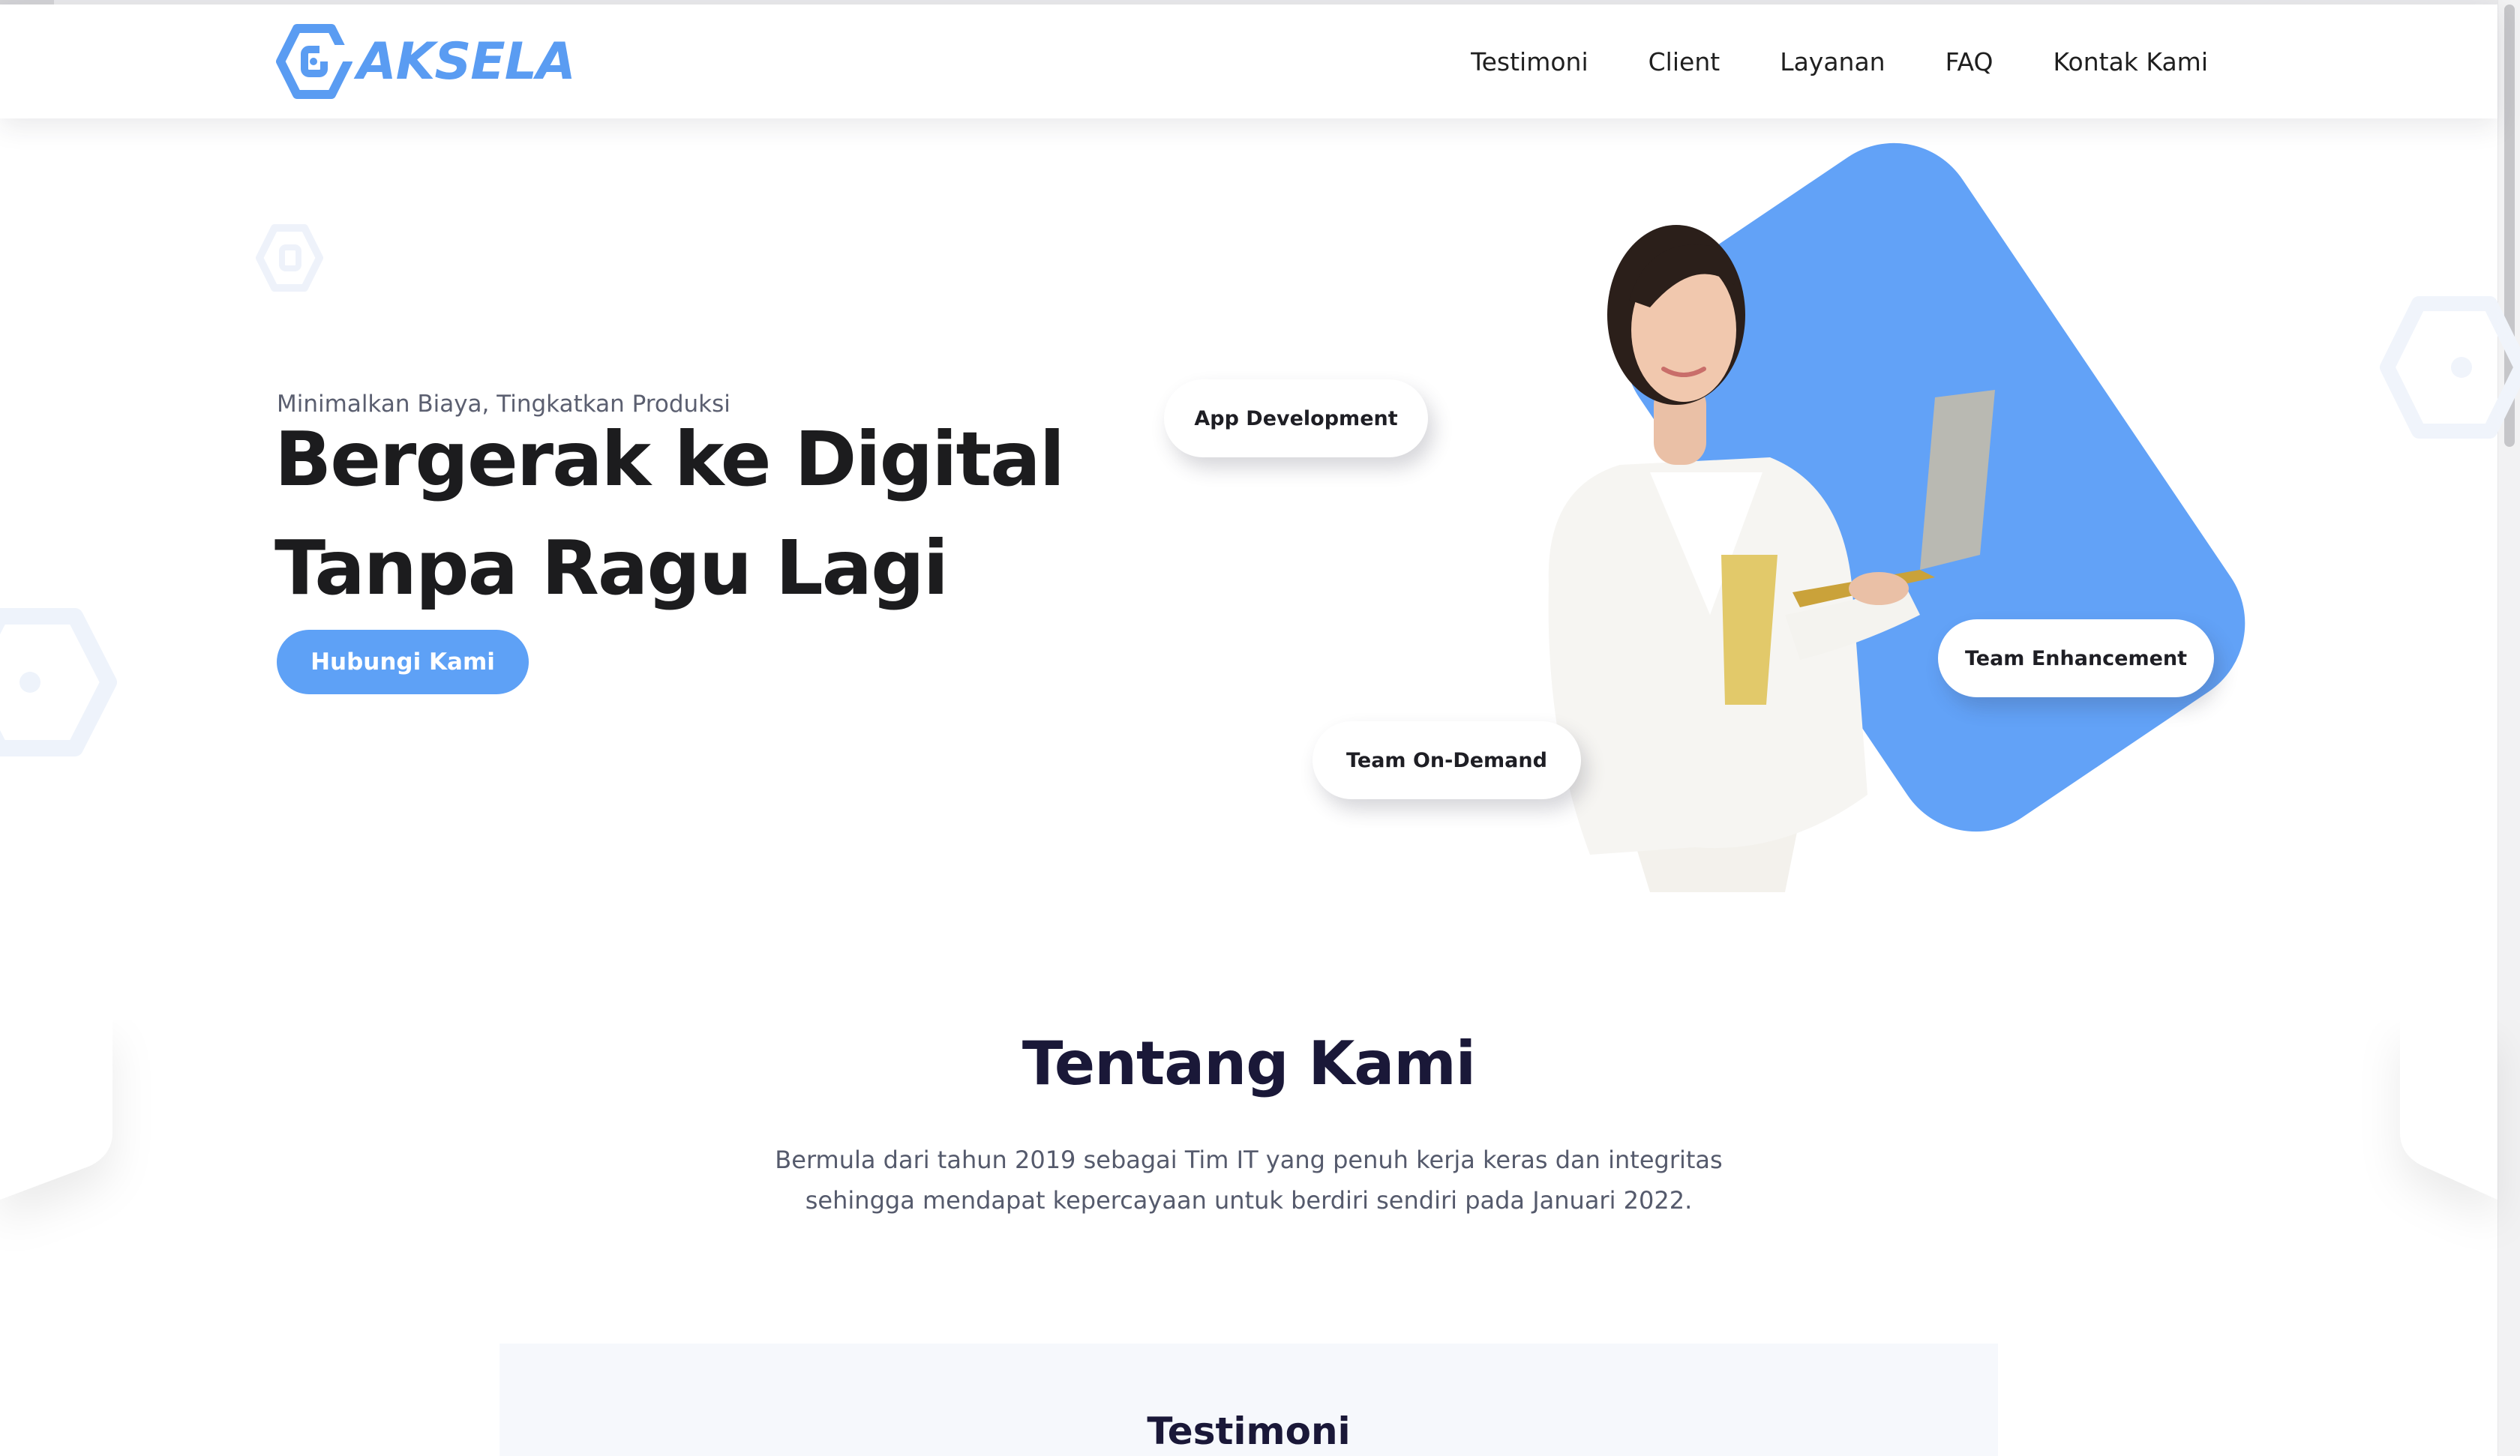 The image size is (2520, 1456). I want to click on hero-title-line: Tanpa Ragu Lagi, so click(611, 568).